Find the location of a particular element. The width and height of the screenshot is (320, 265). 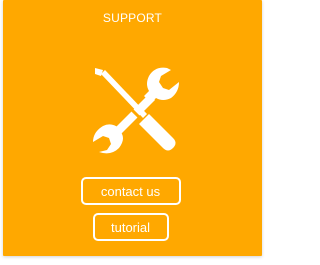

contact-us-button: contact us is located at coordinates (130, 191).